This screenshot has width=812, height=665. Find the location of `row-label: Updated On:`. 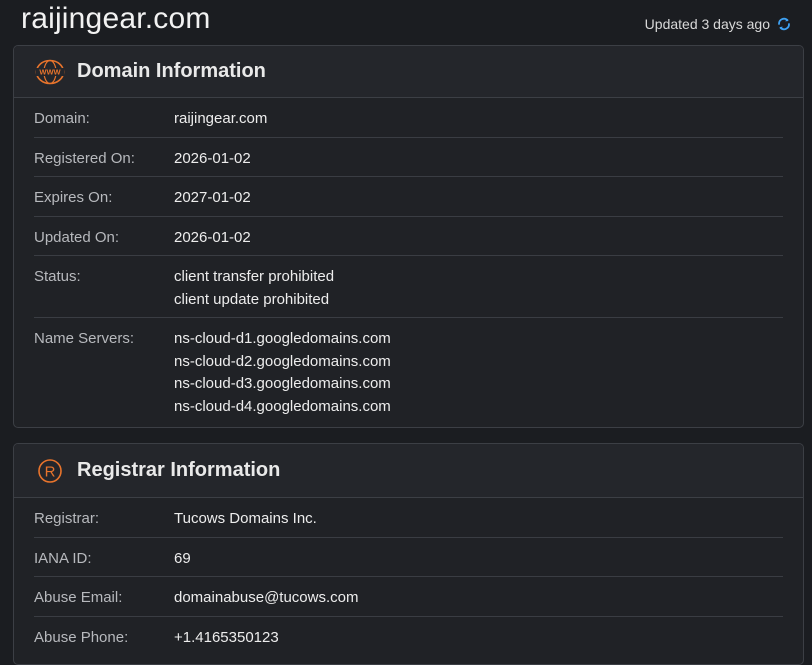

row-label: Updated On: is located at coordinates (77, 237).